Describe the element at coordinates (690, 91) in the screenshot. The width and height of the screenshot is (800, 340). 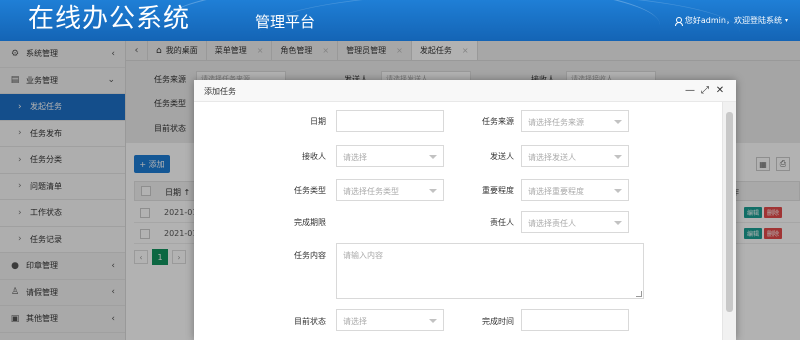
I see `minimize-icon: —` at that location.